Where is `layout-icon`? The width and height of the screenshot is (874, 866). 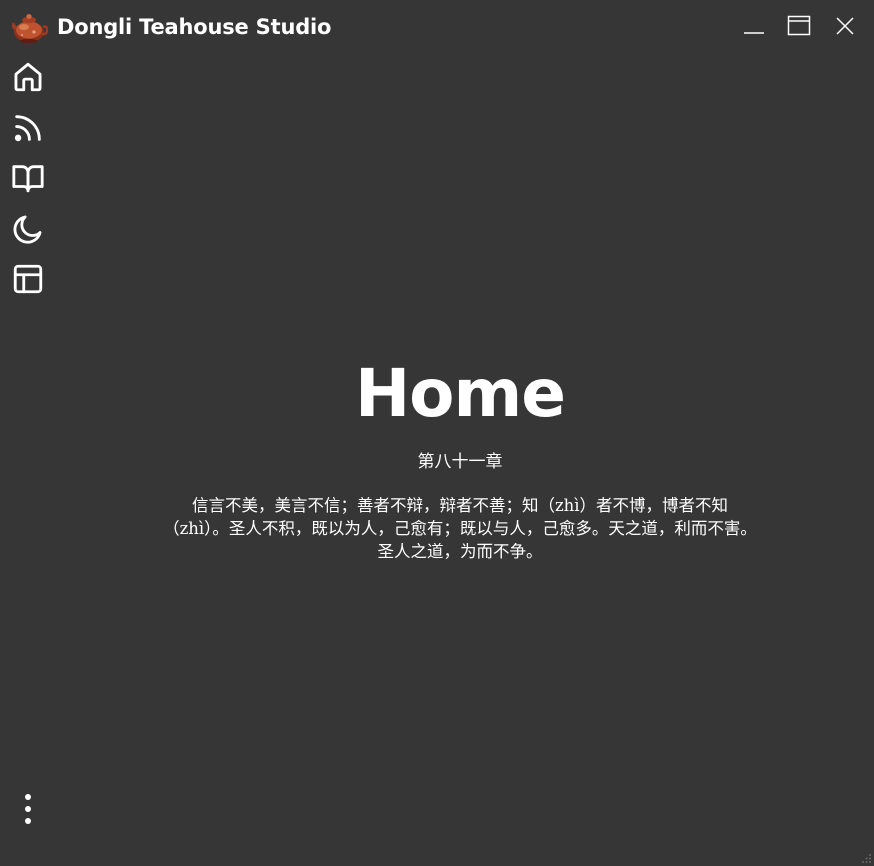 layout-icon is located at coordinates (28, 279).